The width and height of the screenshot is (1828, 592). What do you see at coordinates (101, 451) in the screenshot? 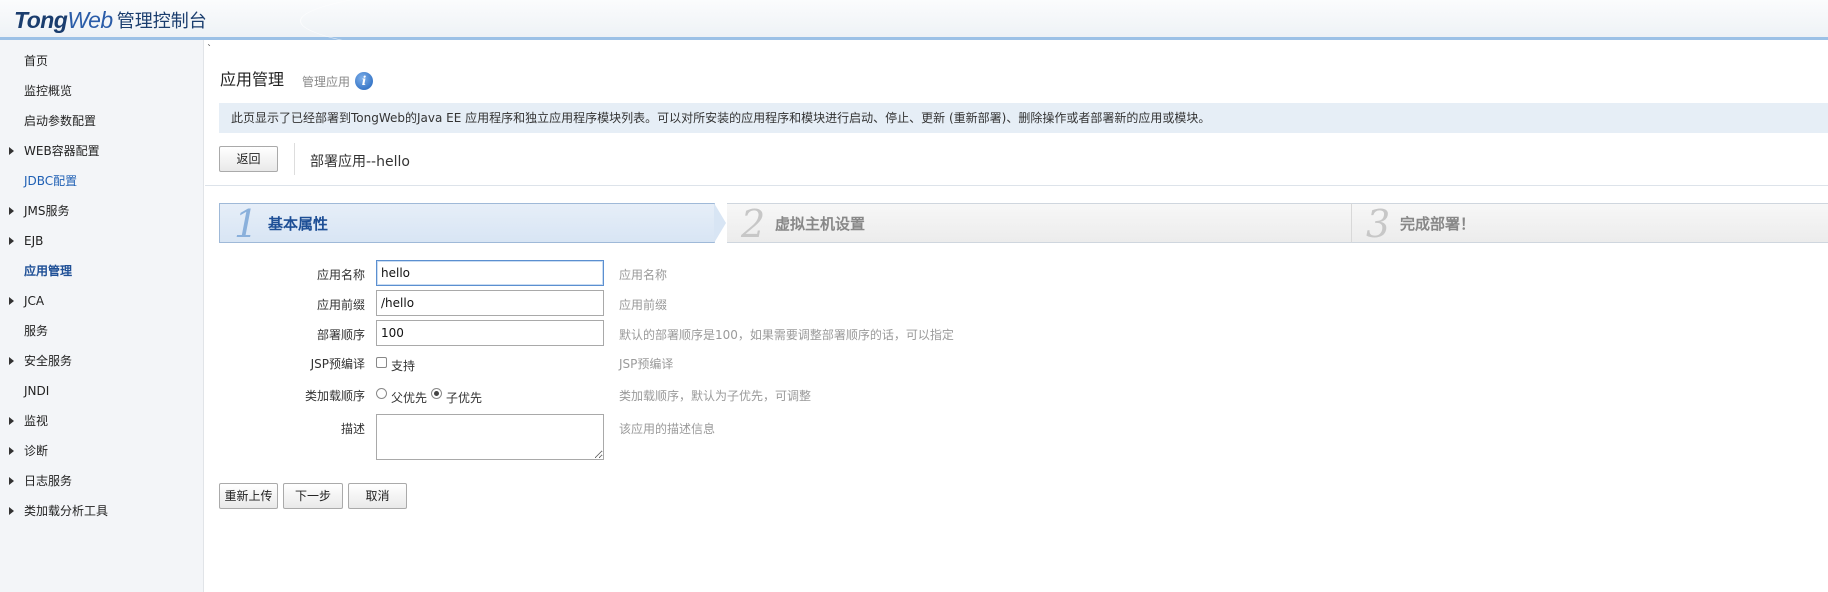
I see `sidebar-item-diagnosis: 诊断` at bounding box center [101, 451].